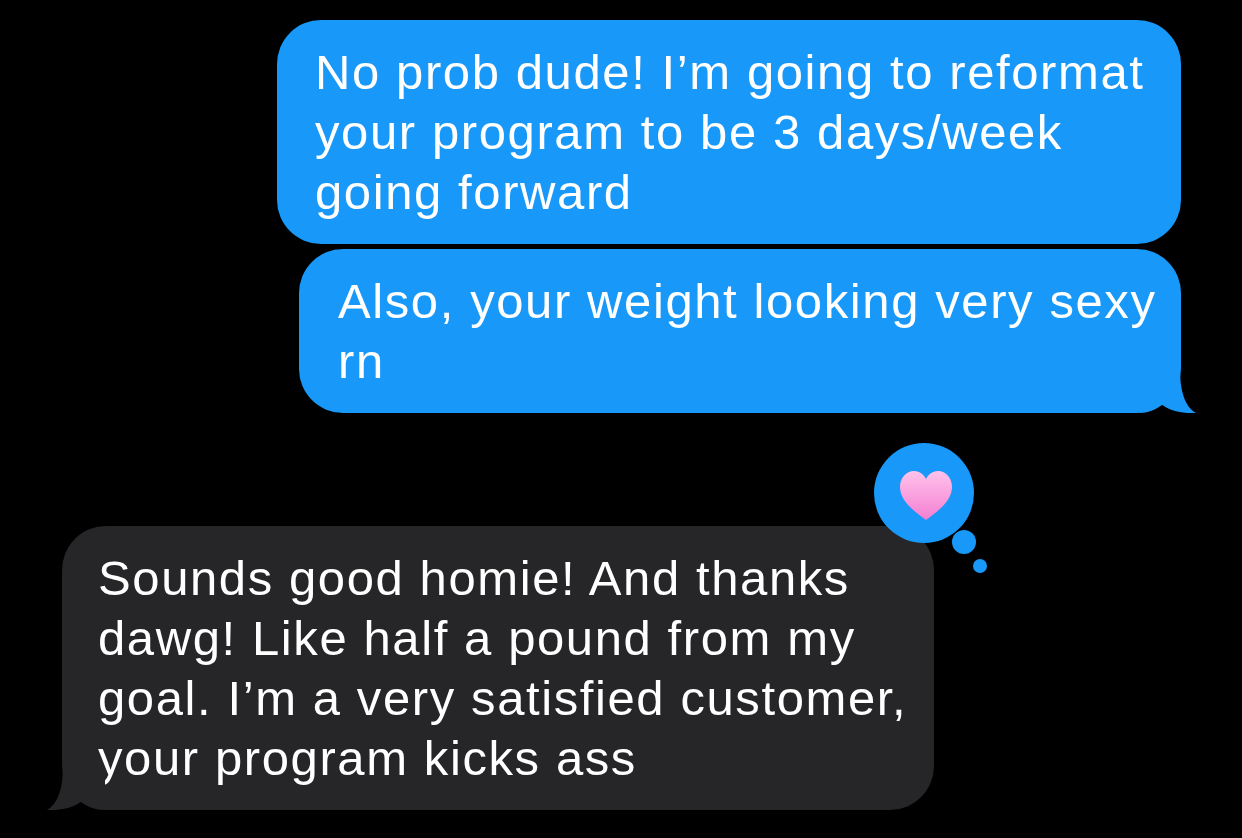 Image resolution: width=1242 pixels, height=838 pixels. What do you see at coordinates (748, 331) in the screenshot?
I see `message-text: Also, your weight looking very sexy rn` at bounding box center [748, 331].